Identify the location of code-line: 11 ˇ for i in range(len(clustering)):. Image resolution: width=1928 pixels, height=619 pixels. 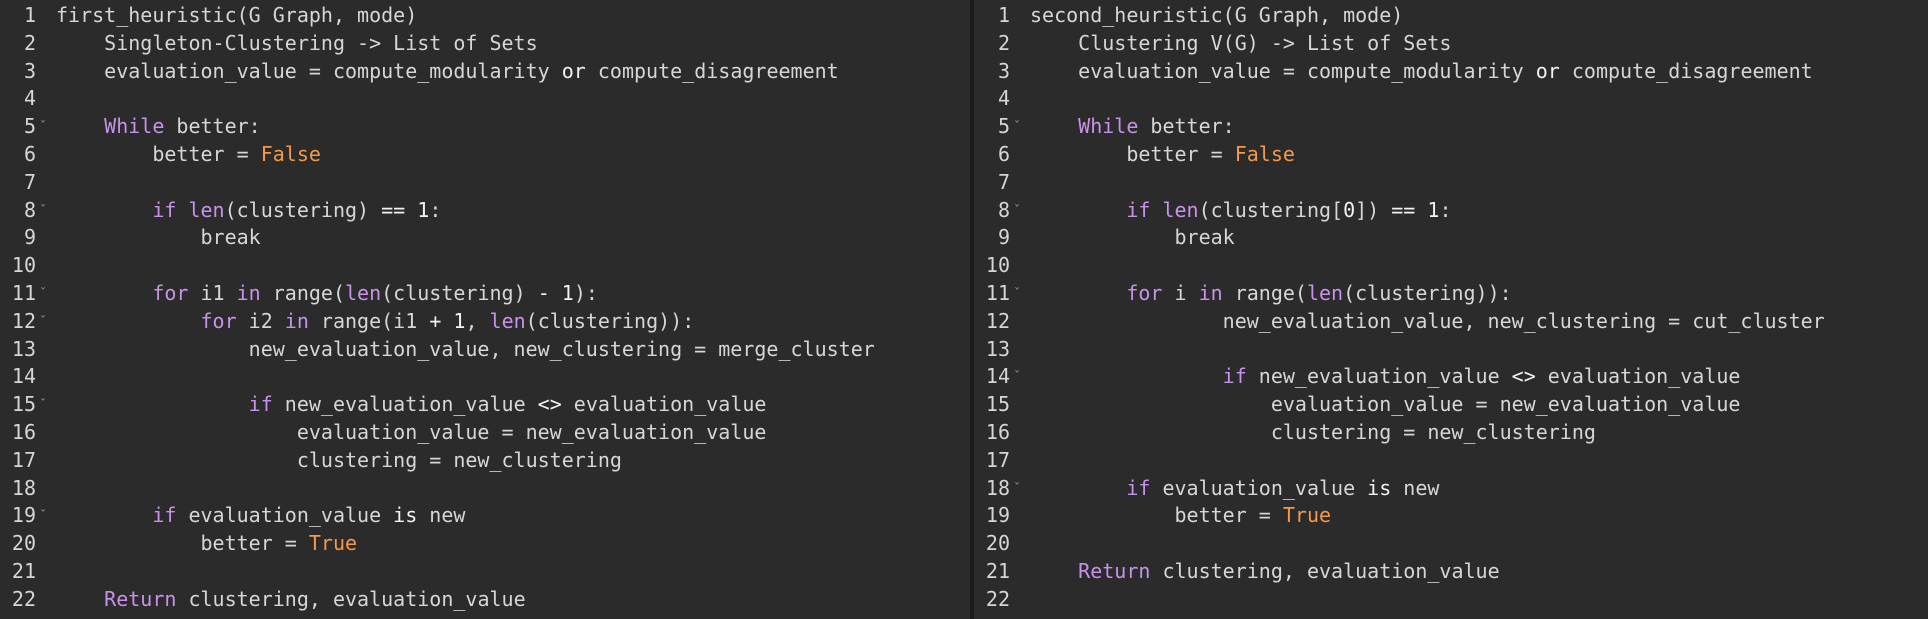
(1451, 294).